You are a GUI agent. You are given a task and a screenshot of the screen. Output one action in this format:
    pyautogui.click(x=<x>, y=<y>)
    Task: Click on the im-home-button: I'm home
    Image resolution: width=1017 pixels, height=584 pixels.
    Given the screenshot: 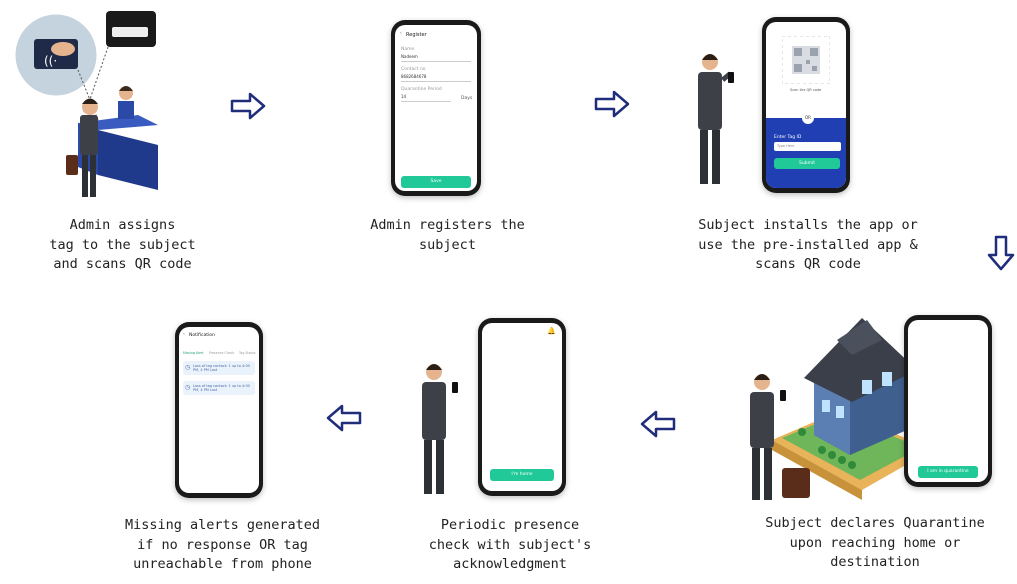 What is the action you would take?
    pyautogui.click(x=522, y=475)
    